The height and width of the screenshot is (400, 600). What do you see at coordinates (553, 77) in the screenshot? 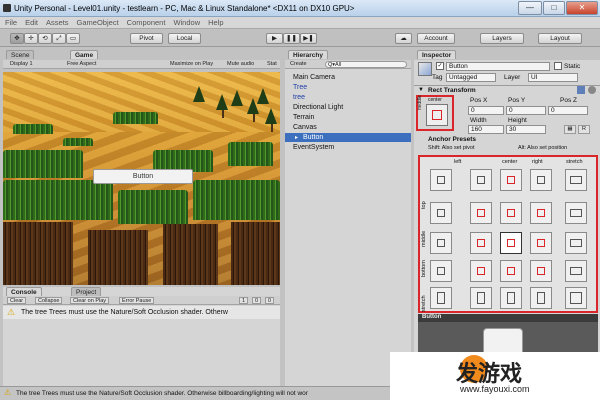
I see `layer-dropdown: UI` at bounding box center [553, 77].